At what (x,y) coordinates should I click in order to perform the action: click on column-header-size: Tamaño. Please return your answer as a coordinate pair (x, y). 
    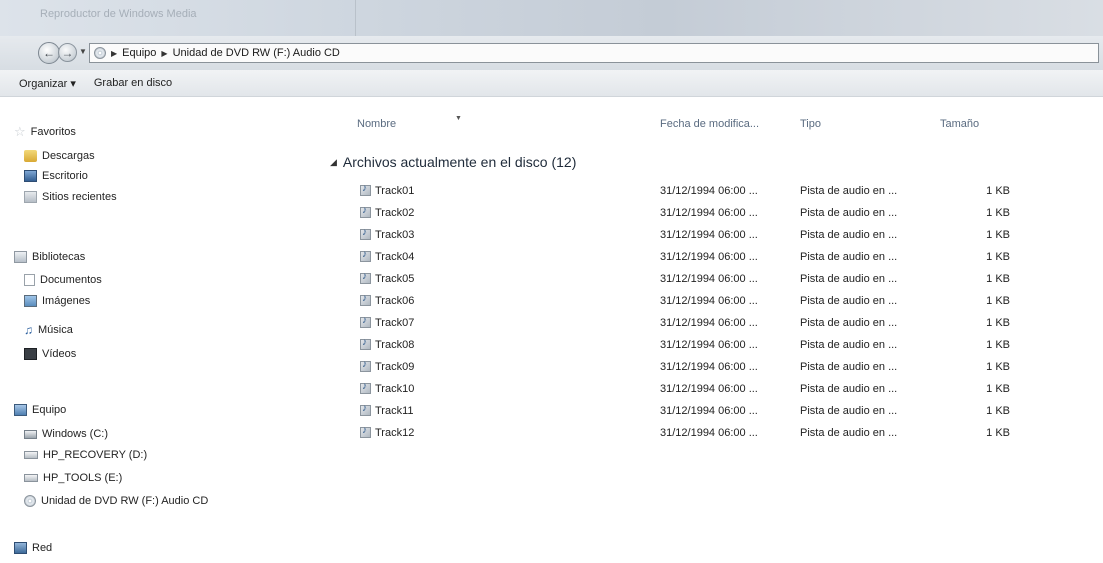
    Looking at the image, I should click on (959, 124).